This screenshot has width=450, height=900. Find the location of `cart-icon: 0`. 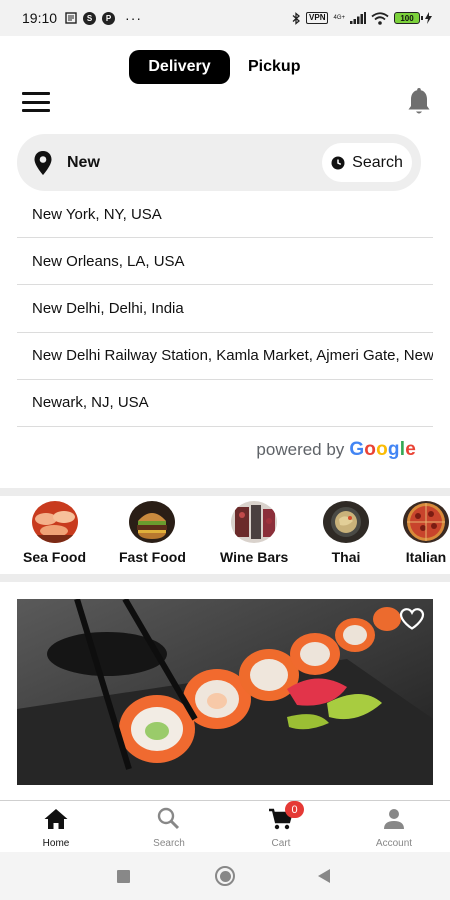

cart-icon: 0 is located at coordinates (286, 816).